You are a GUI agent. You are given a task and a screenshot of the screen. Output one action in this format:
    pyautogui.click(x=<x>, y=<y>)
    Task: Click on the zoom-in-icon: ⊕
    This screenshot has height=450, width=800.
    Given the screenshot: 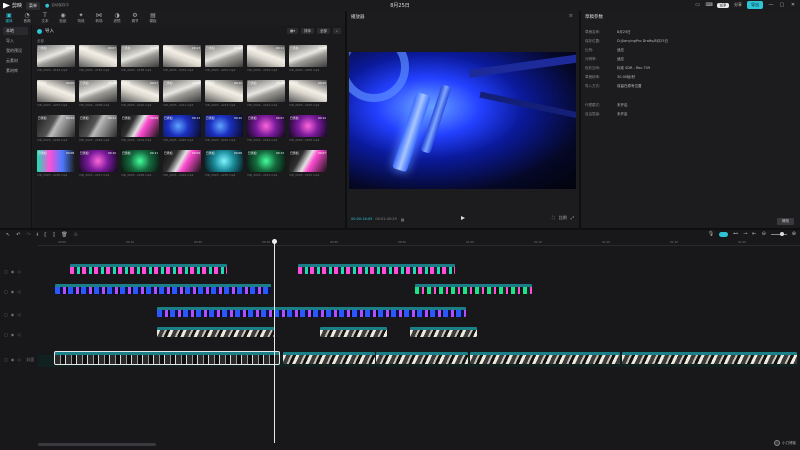 What is the action you would take?
    pyautogui.click(x=794, y=234)
    